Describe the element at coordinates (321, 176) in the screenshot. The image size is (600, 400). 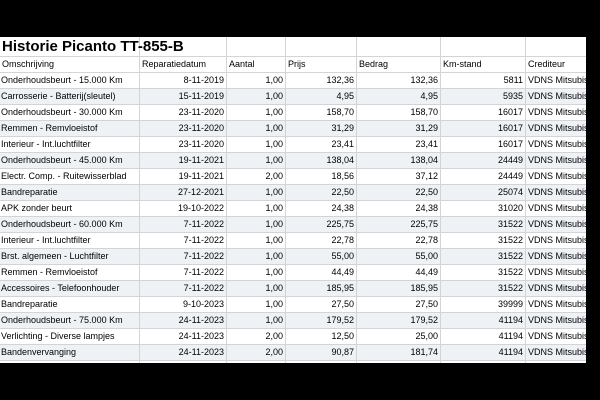
I see `cell-prijs: 18,56` at that location.